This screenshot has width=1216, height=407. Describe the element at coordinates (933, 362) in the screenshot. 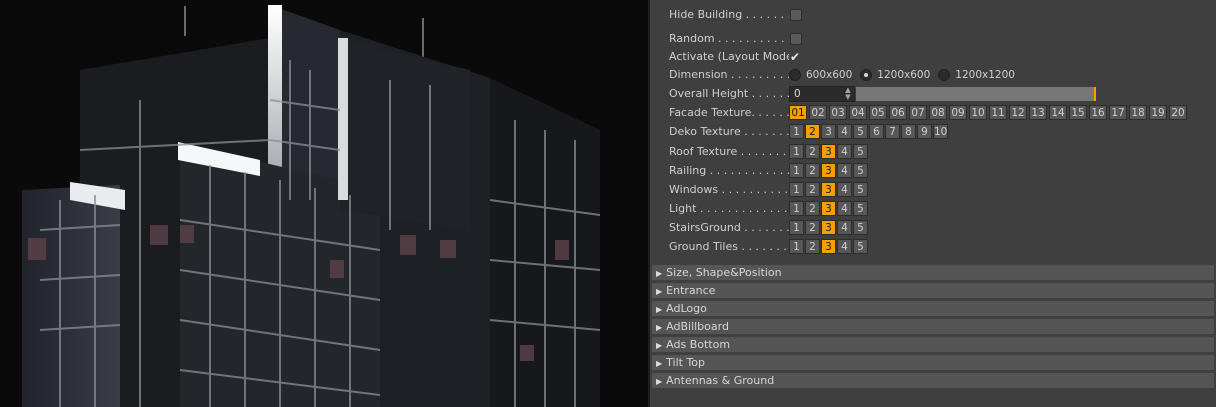

I see `section-header: ▶ Tilt Top` at that location.